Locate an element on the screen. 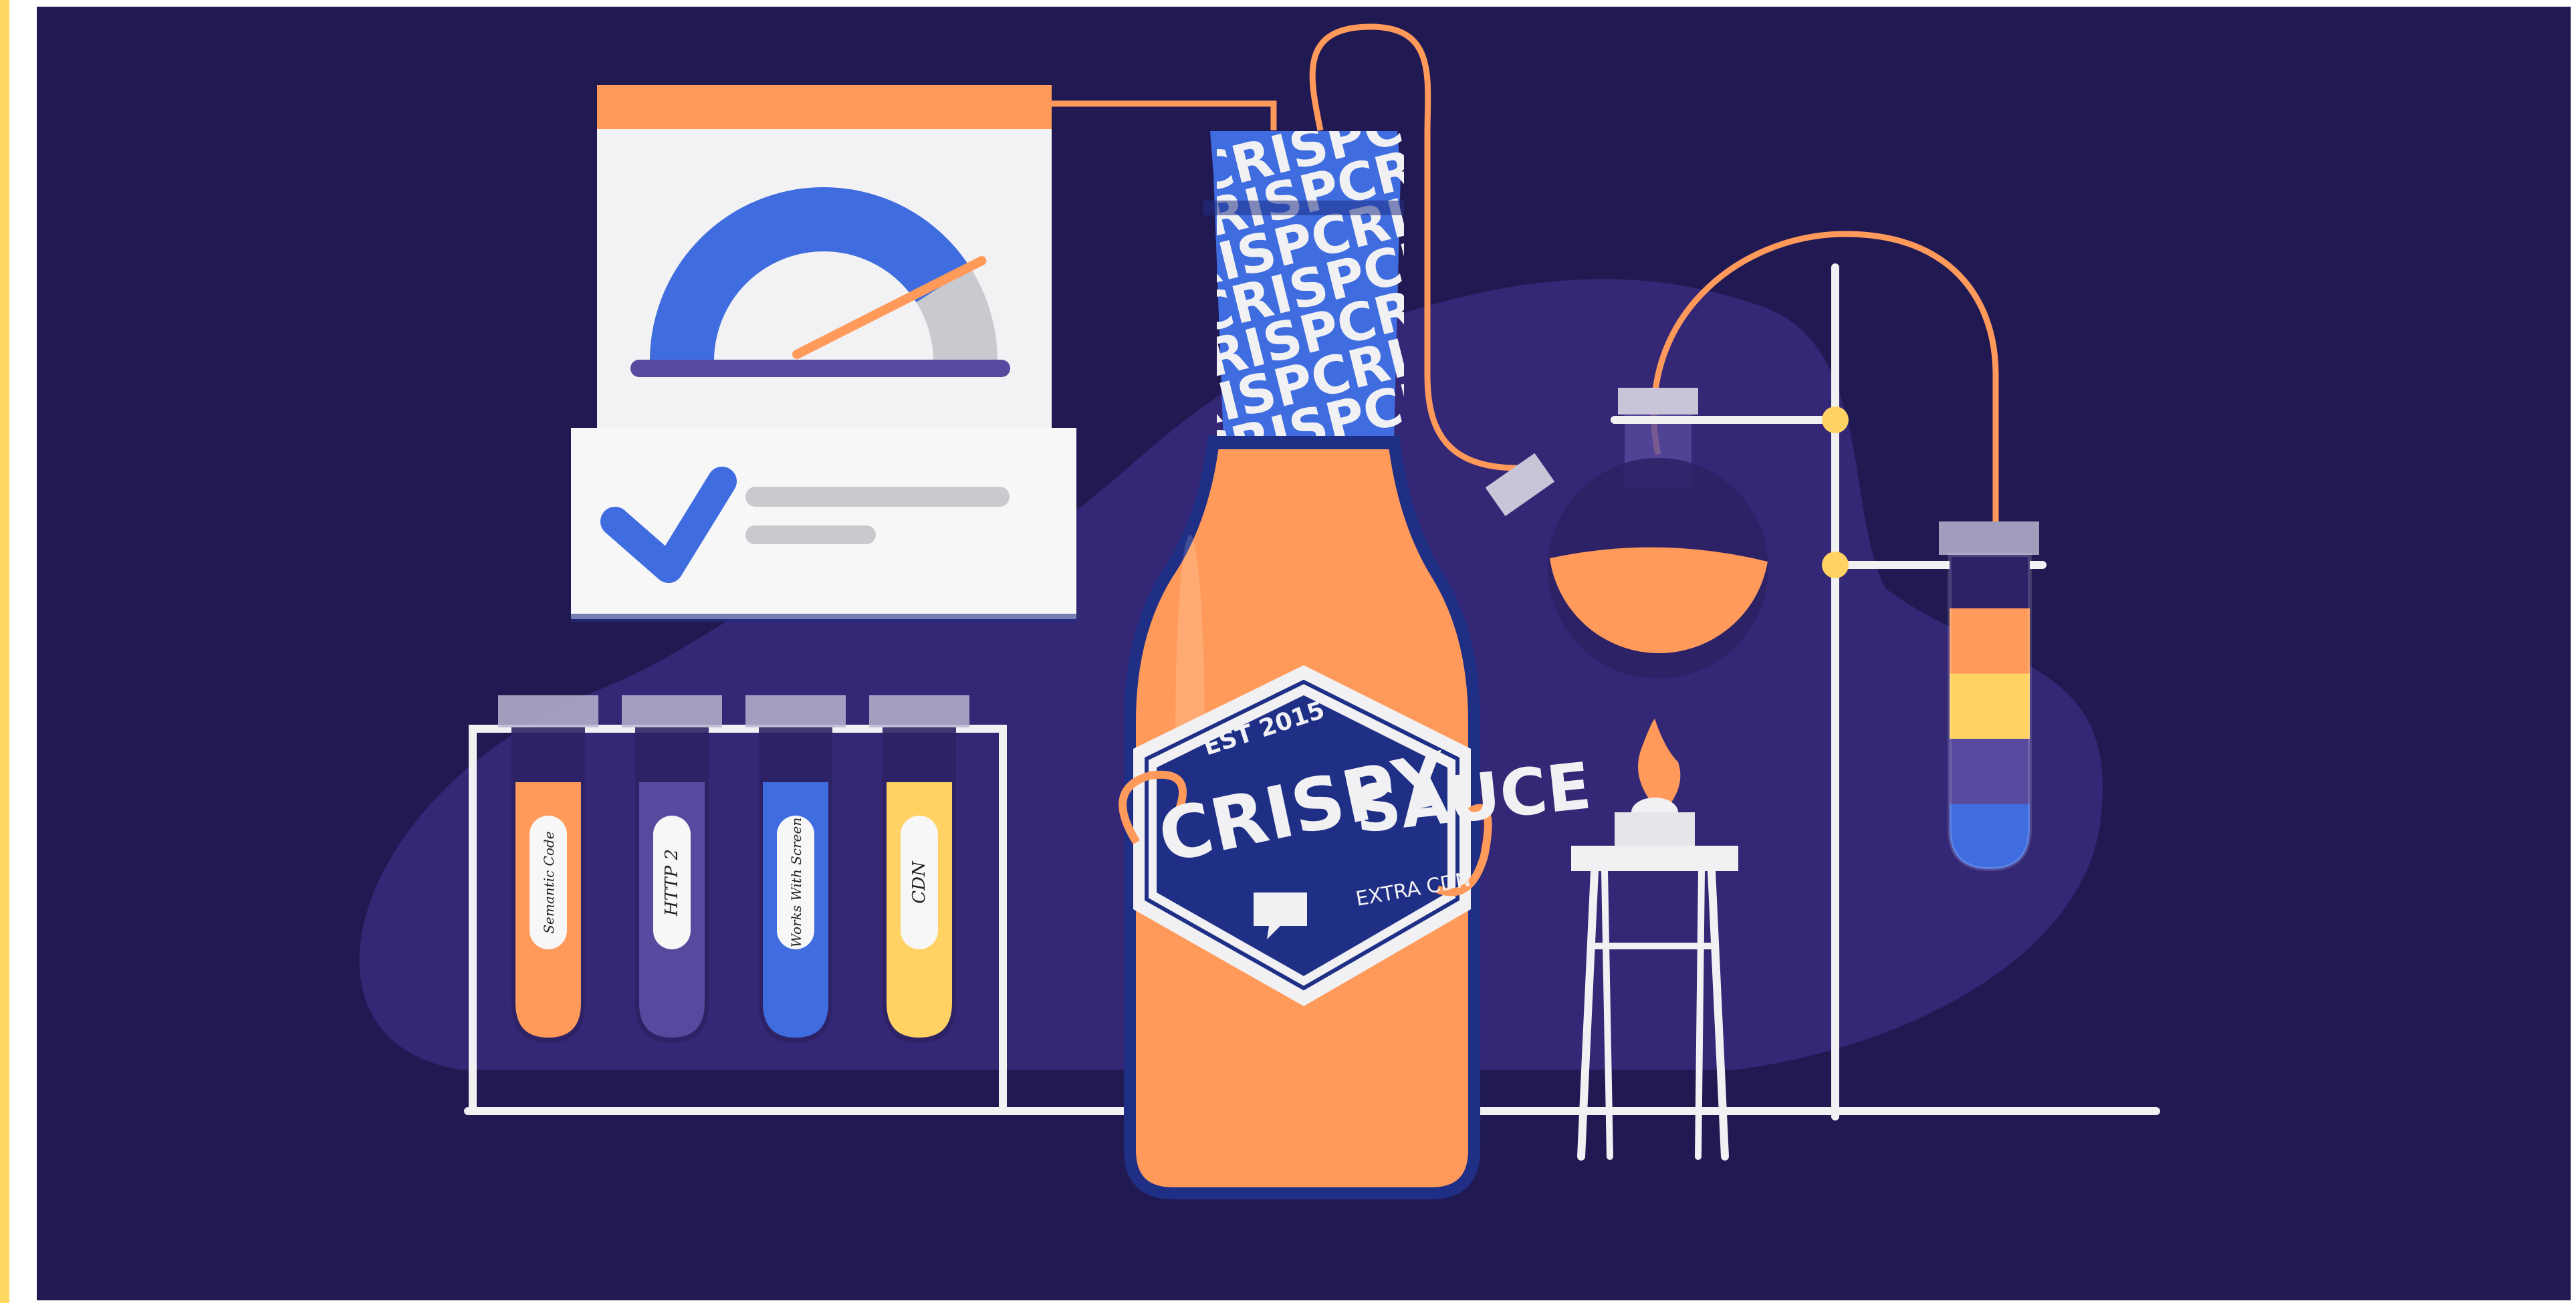 The image size is (2576, 1303). bottle-cap-rim is located at coordinates (1303, 208).